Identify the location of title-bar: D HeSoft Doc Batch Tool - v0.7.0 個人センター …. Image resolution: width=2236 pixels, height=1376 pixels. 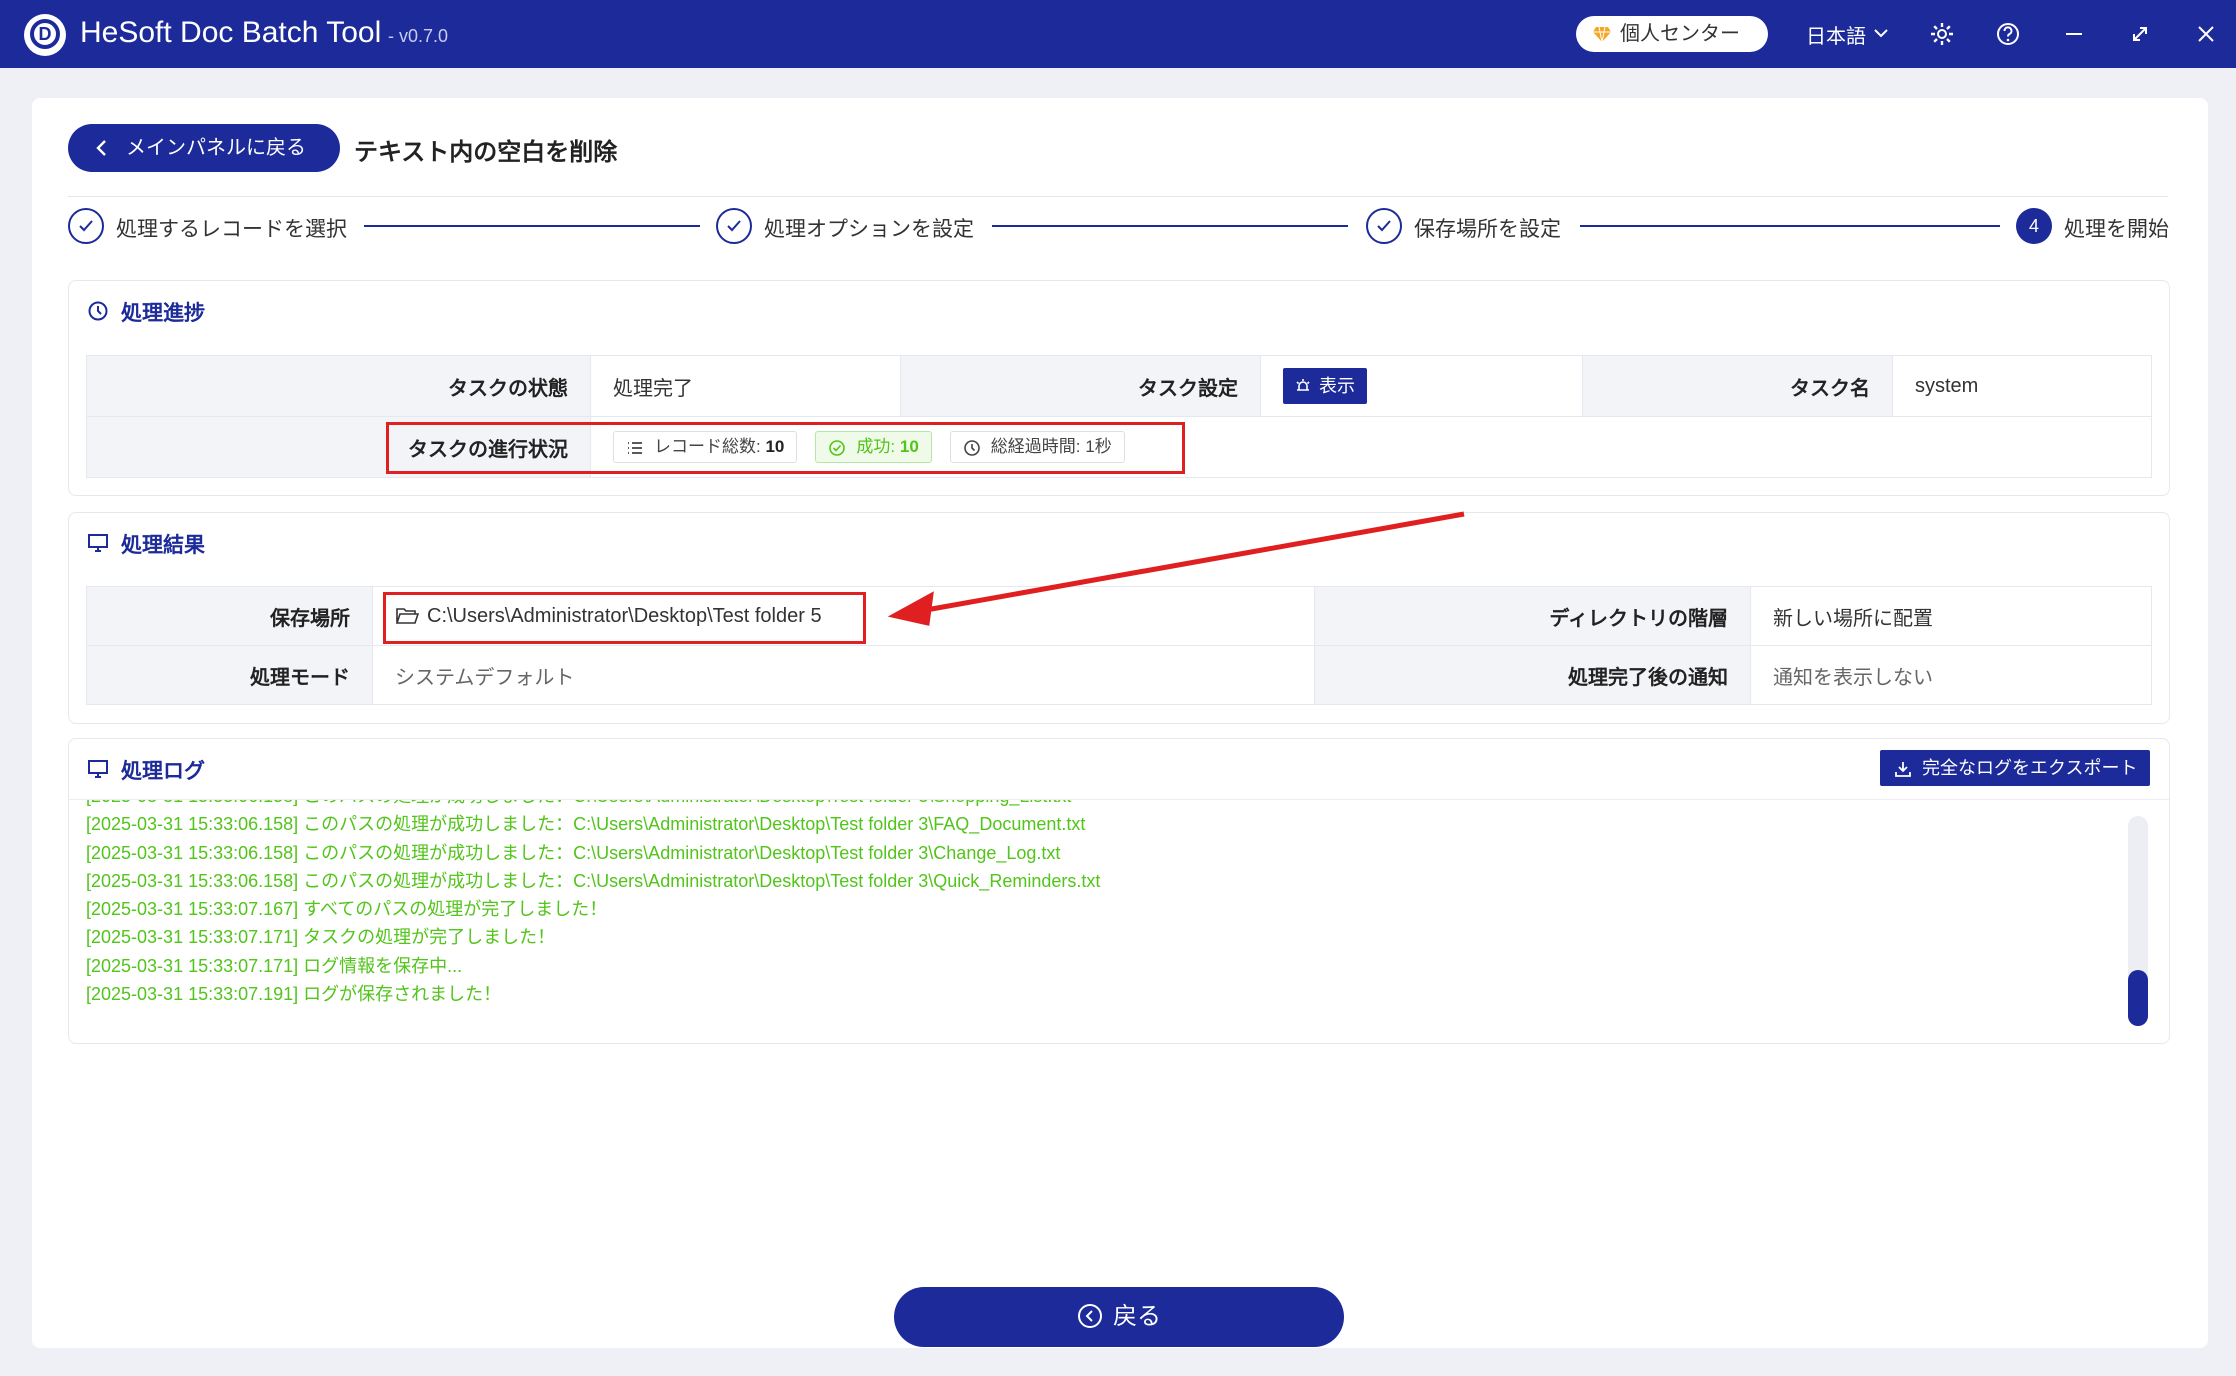
(1118, 34).